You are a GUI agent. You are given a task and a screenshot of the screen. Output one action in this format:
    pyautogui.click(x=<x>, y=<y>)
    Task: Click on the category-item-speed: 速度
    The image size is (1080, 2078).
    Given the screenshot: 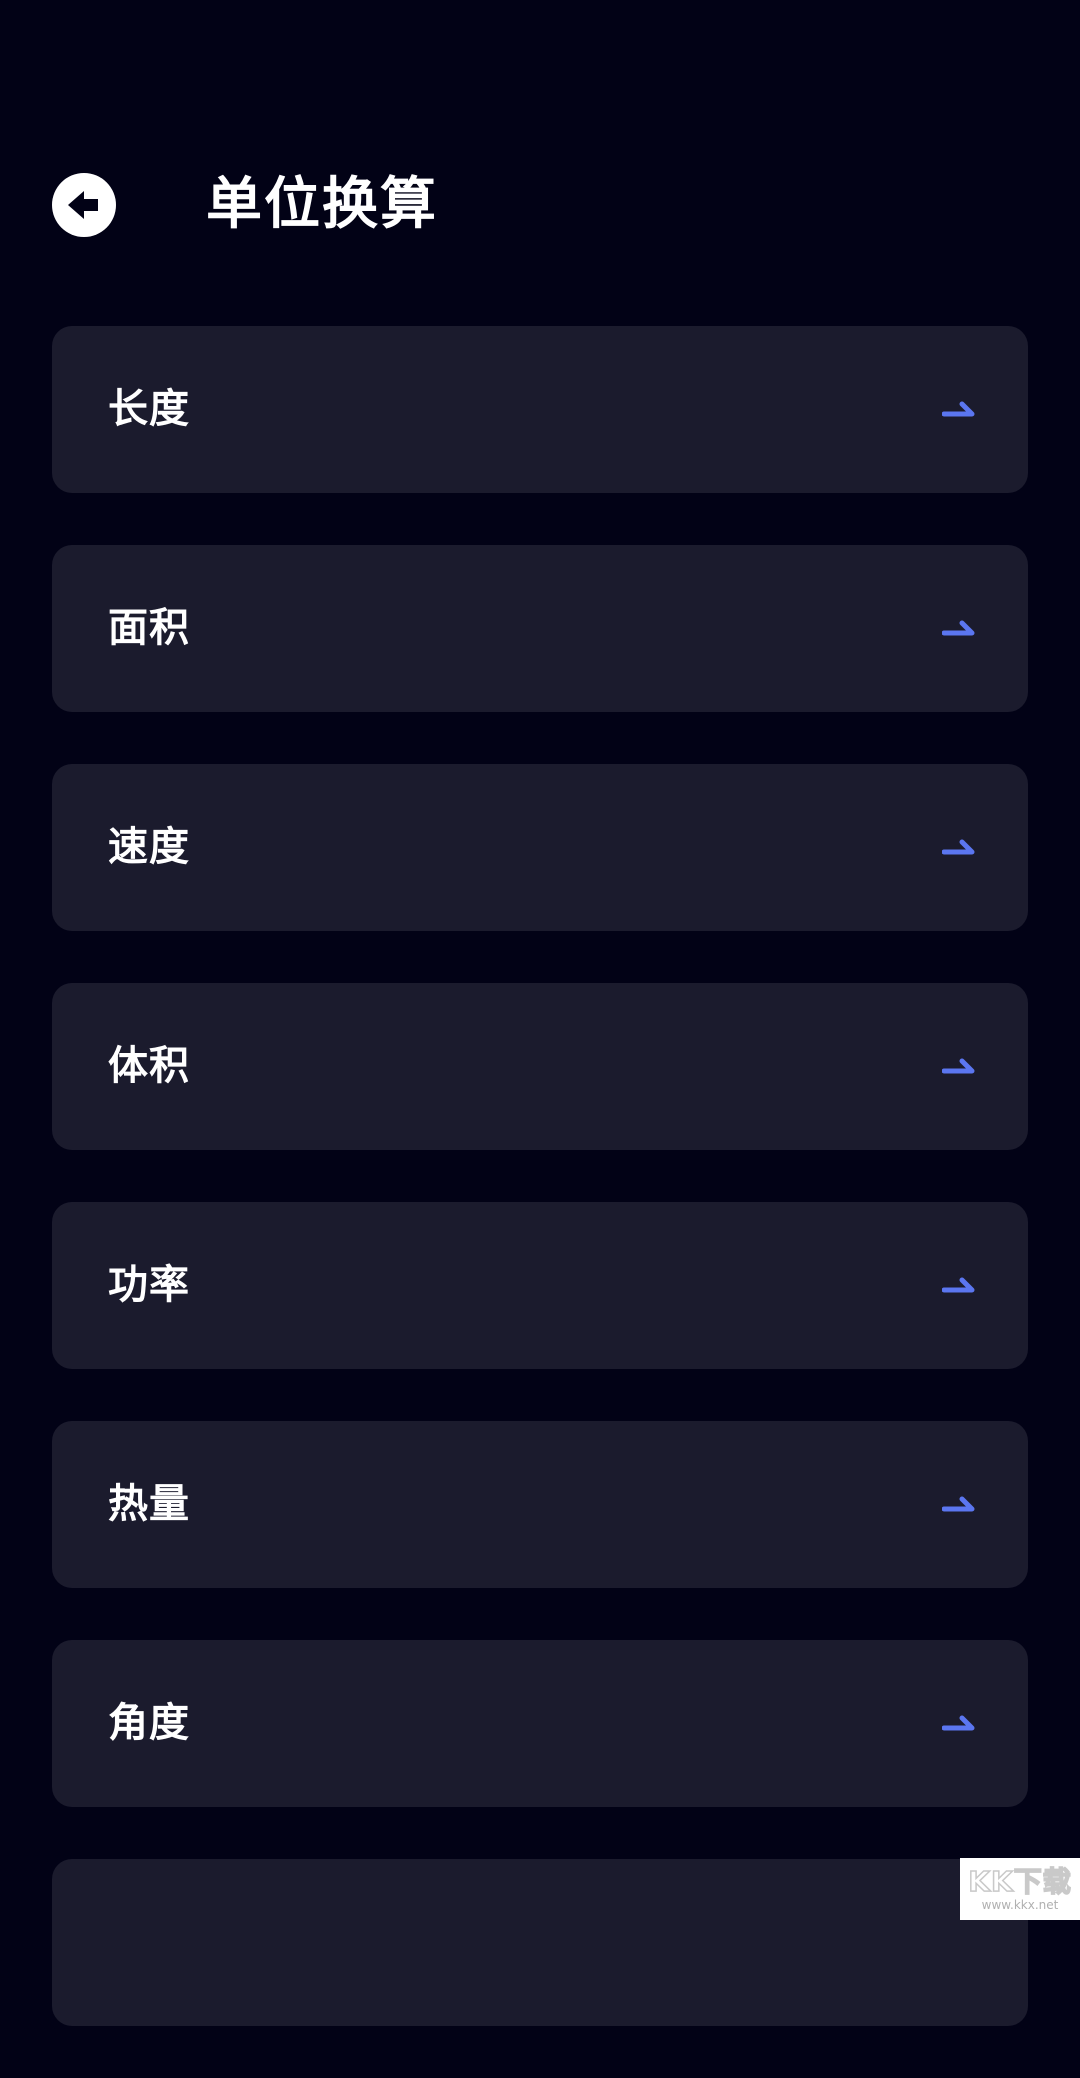 What is the action you would take?
    pyautogui.click(x=540, y=847)
    